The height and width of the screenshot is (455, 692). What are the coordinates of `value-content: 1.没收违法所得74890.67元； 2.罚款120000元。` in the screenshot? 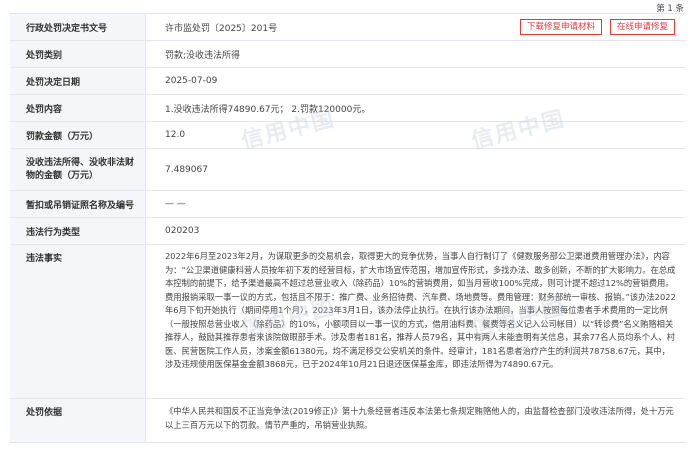 It's located at (268, 109).